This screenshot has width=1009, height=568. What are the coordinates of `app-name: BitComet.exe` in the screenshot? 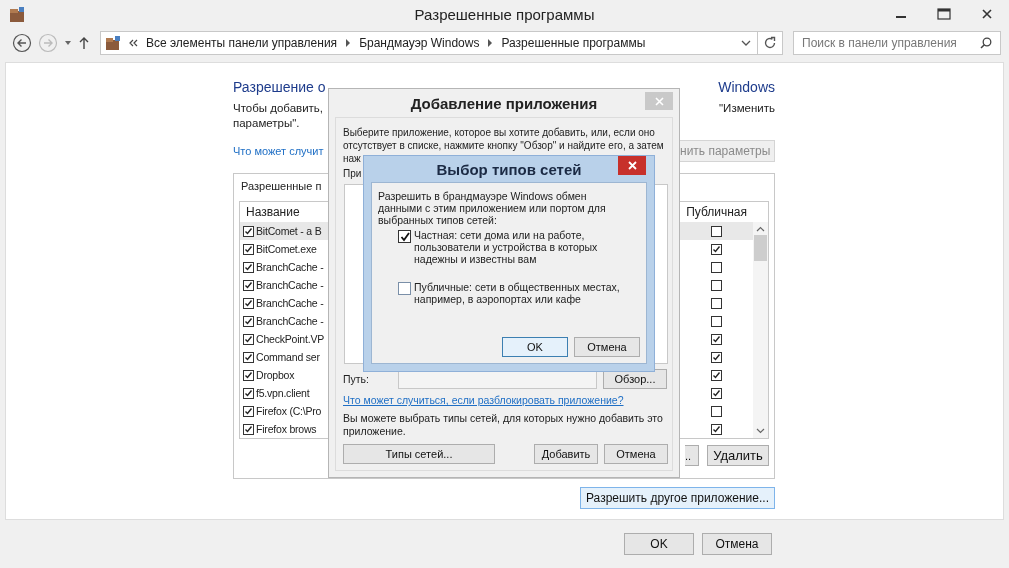 It's located at (286, 249).